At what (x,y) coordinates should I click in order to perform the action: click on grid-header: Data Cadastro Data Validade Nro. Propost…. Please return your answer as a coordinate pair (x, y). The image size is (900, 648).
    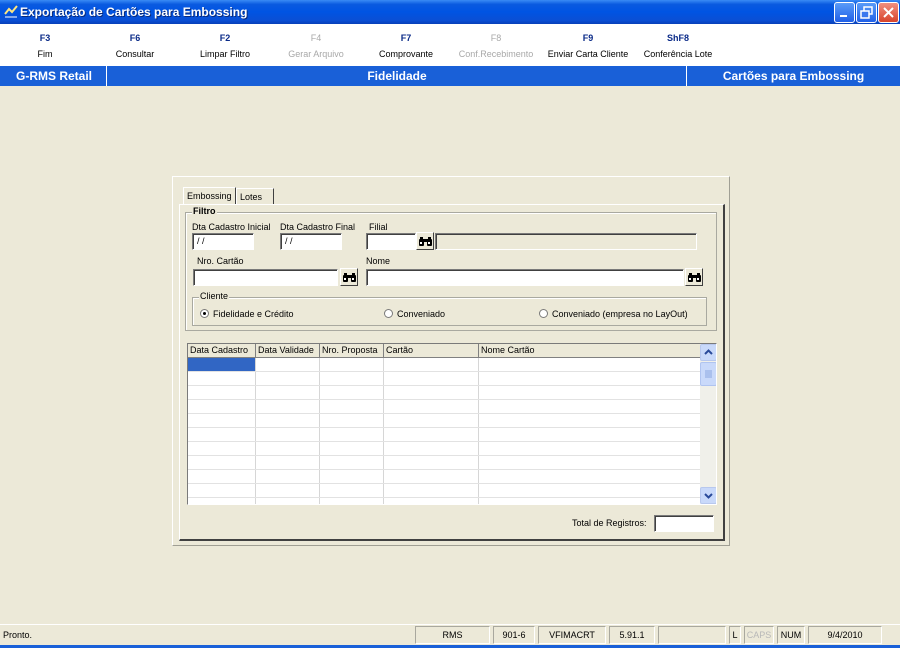
    Looking at the image, I should click on (444, 351).